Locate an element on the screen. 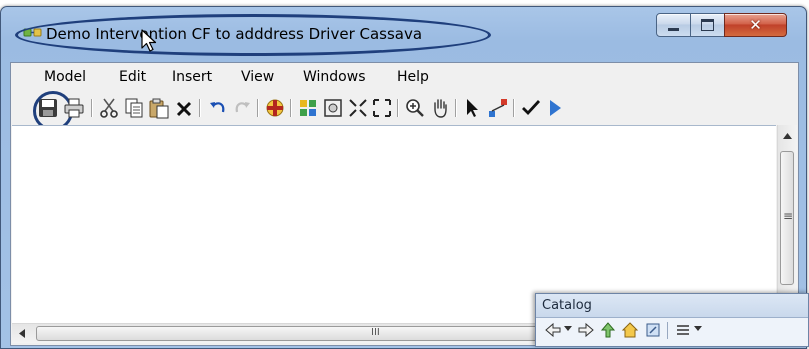  menu-help: Help is located at coordinates (413, 77).